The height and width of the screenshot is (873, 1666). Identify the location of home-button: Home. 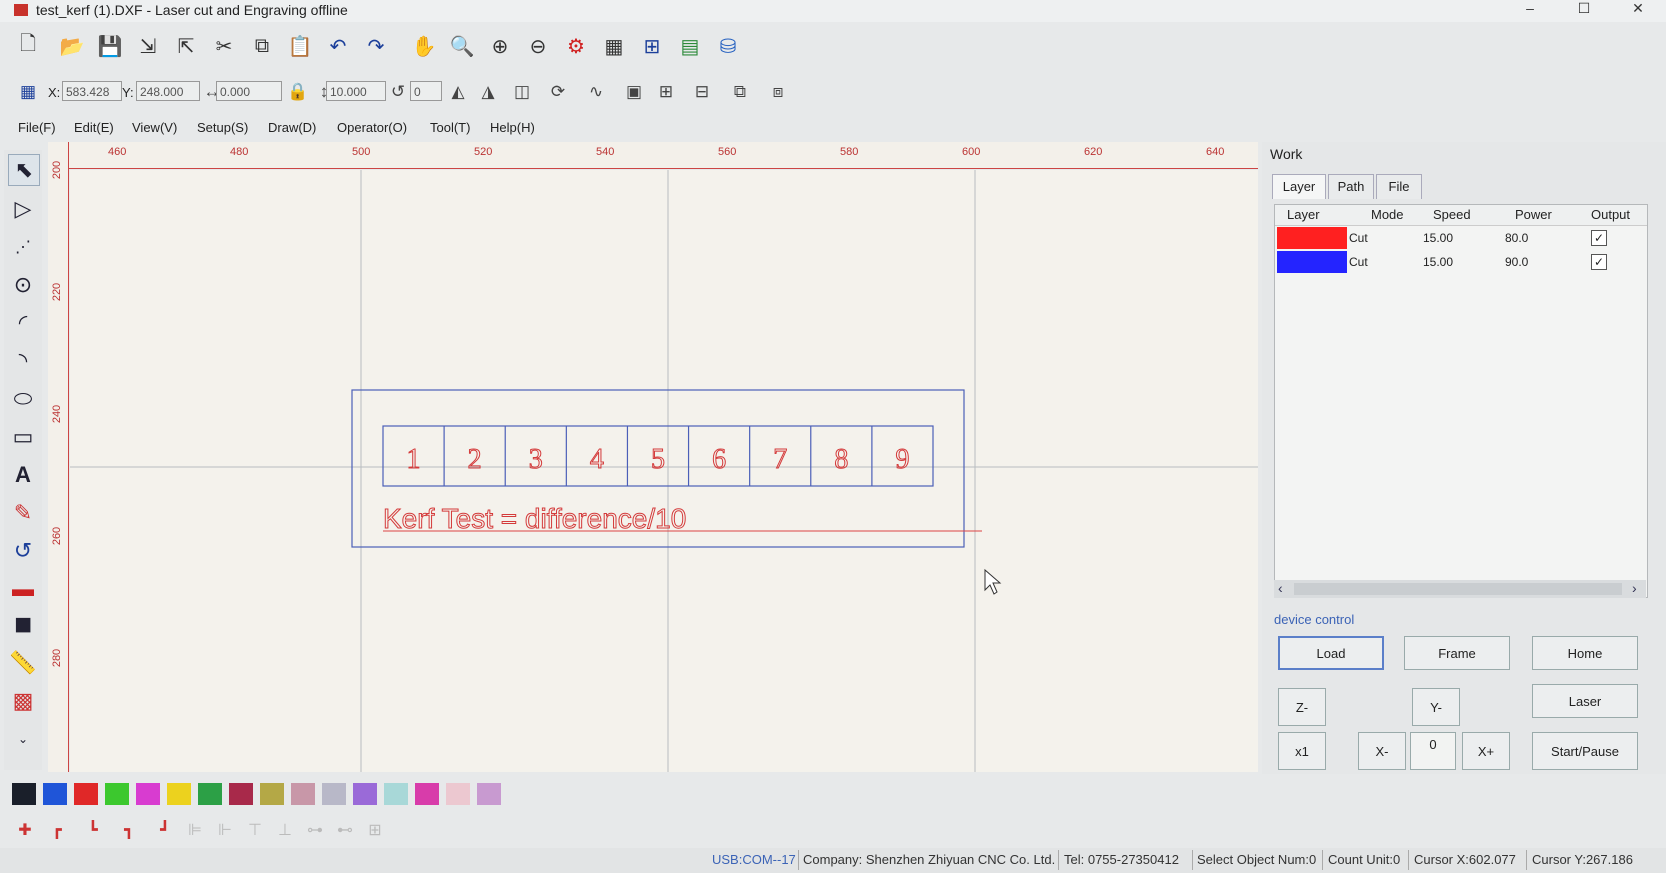
(1585, 653).